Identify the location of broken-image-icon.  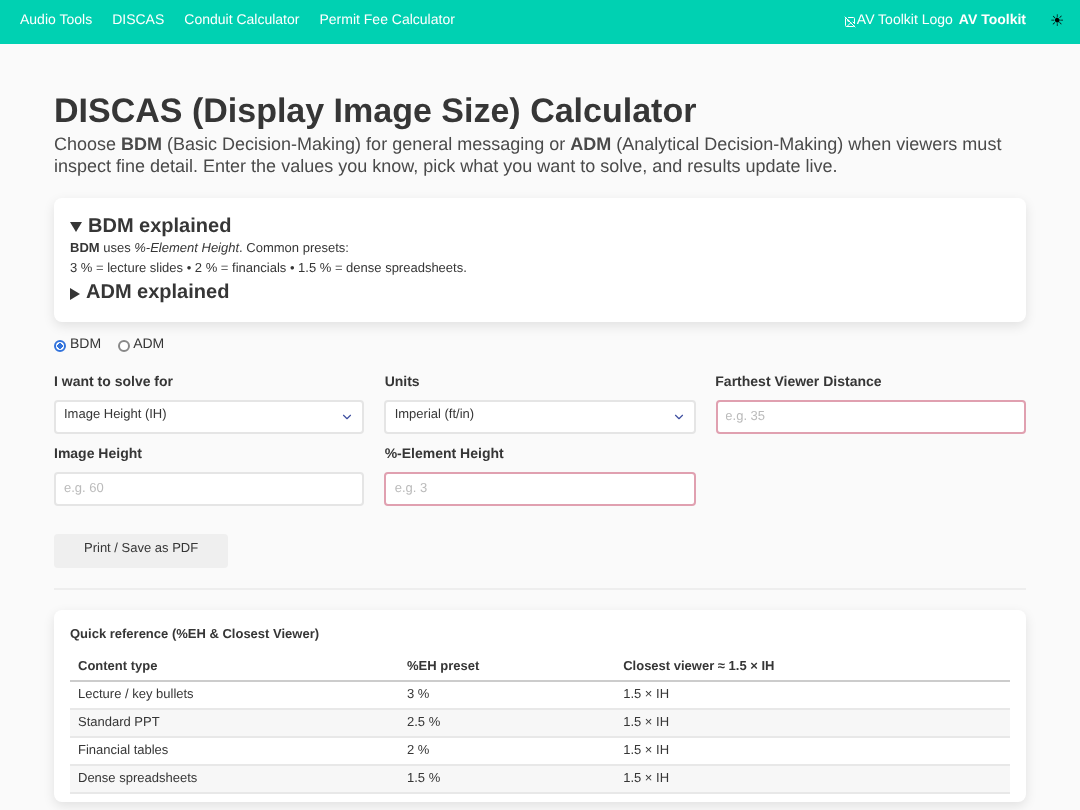
(850, 22).